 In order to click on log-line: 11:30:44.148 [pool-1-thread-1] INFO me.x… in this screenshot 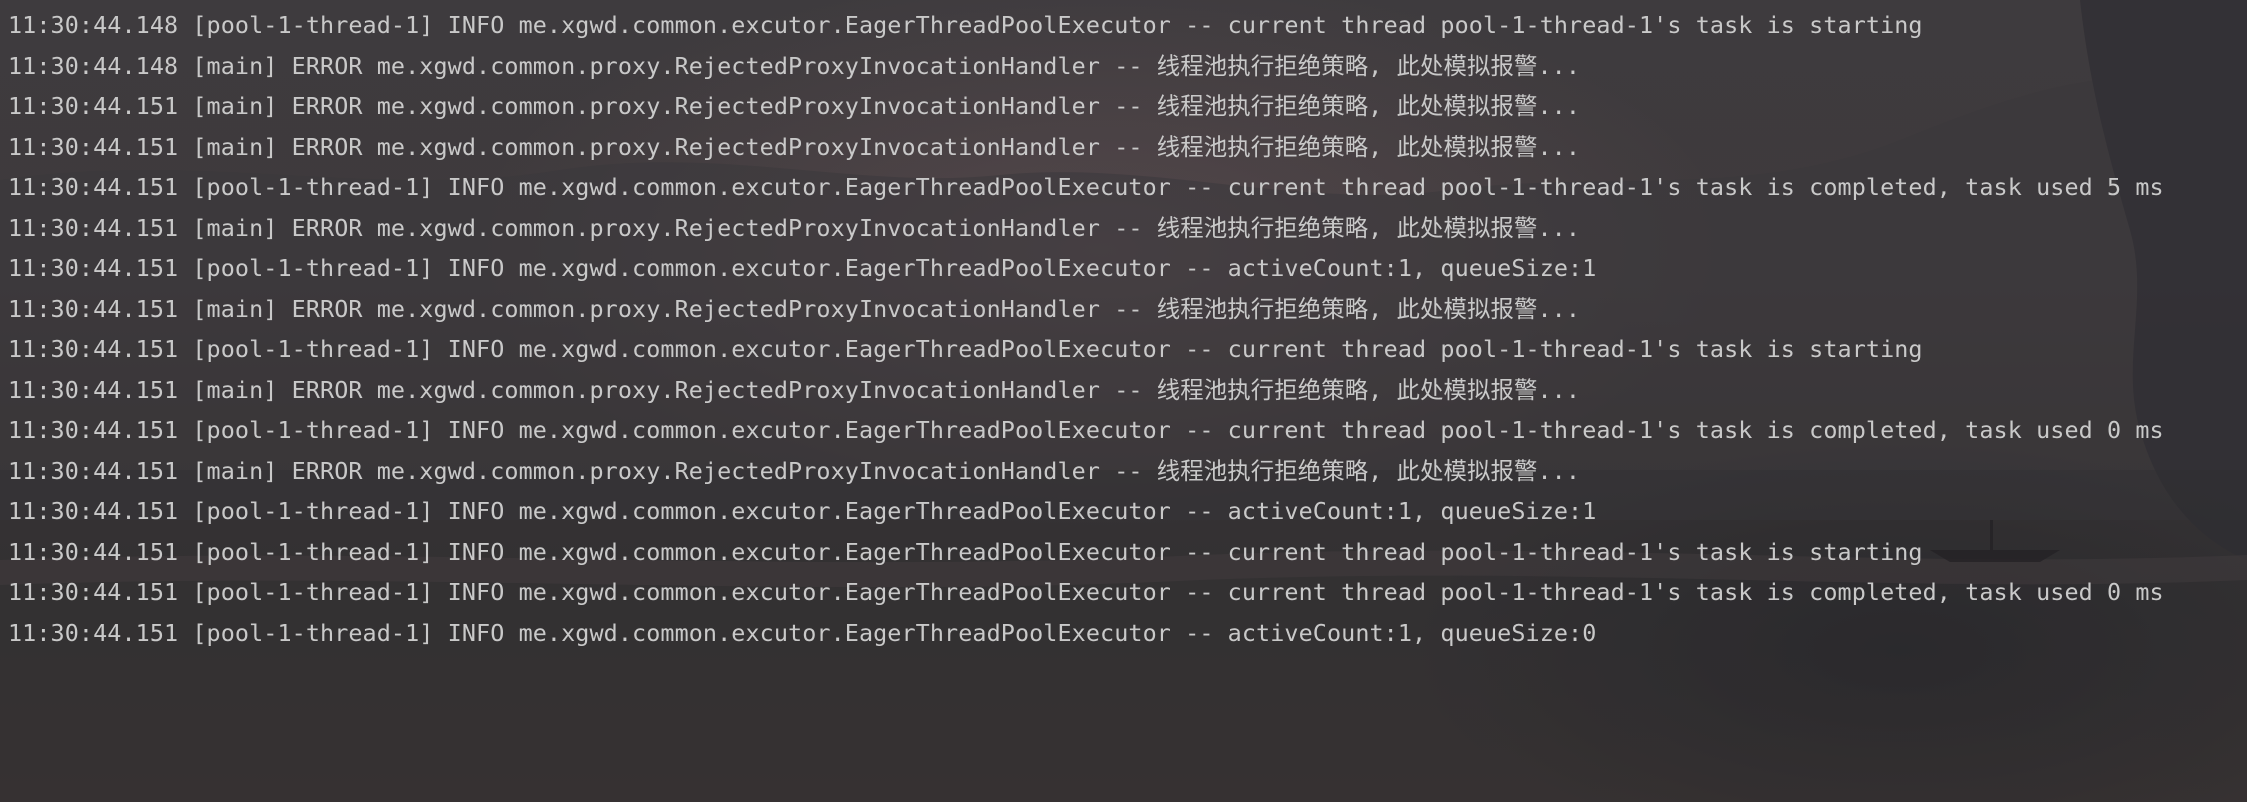, I will do `click(965, 25)`.